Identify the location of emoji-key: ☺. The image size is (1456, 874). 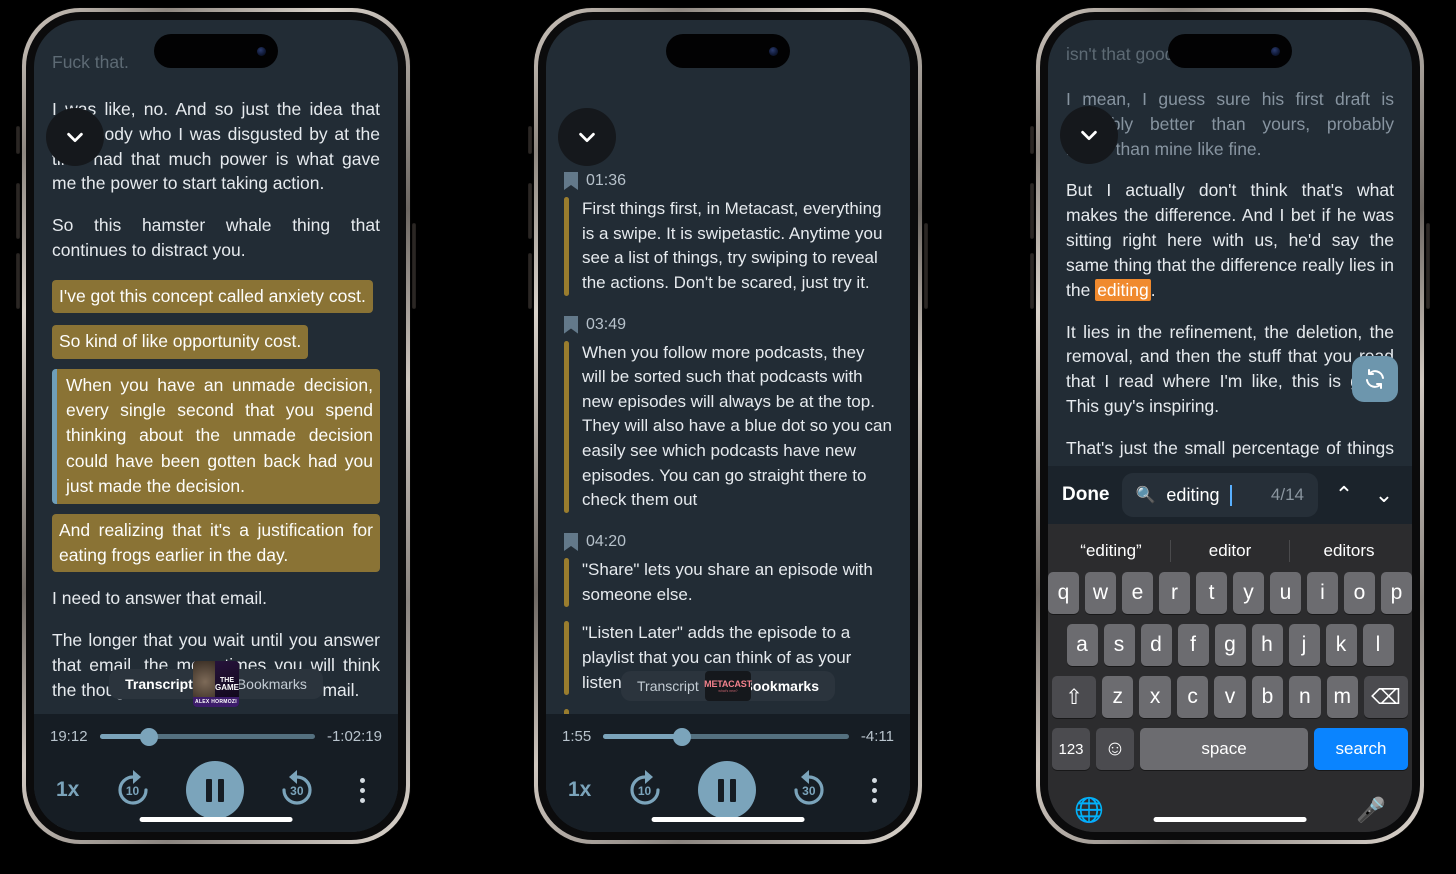
(1115, 749).